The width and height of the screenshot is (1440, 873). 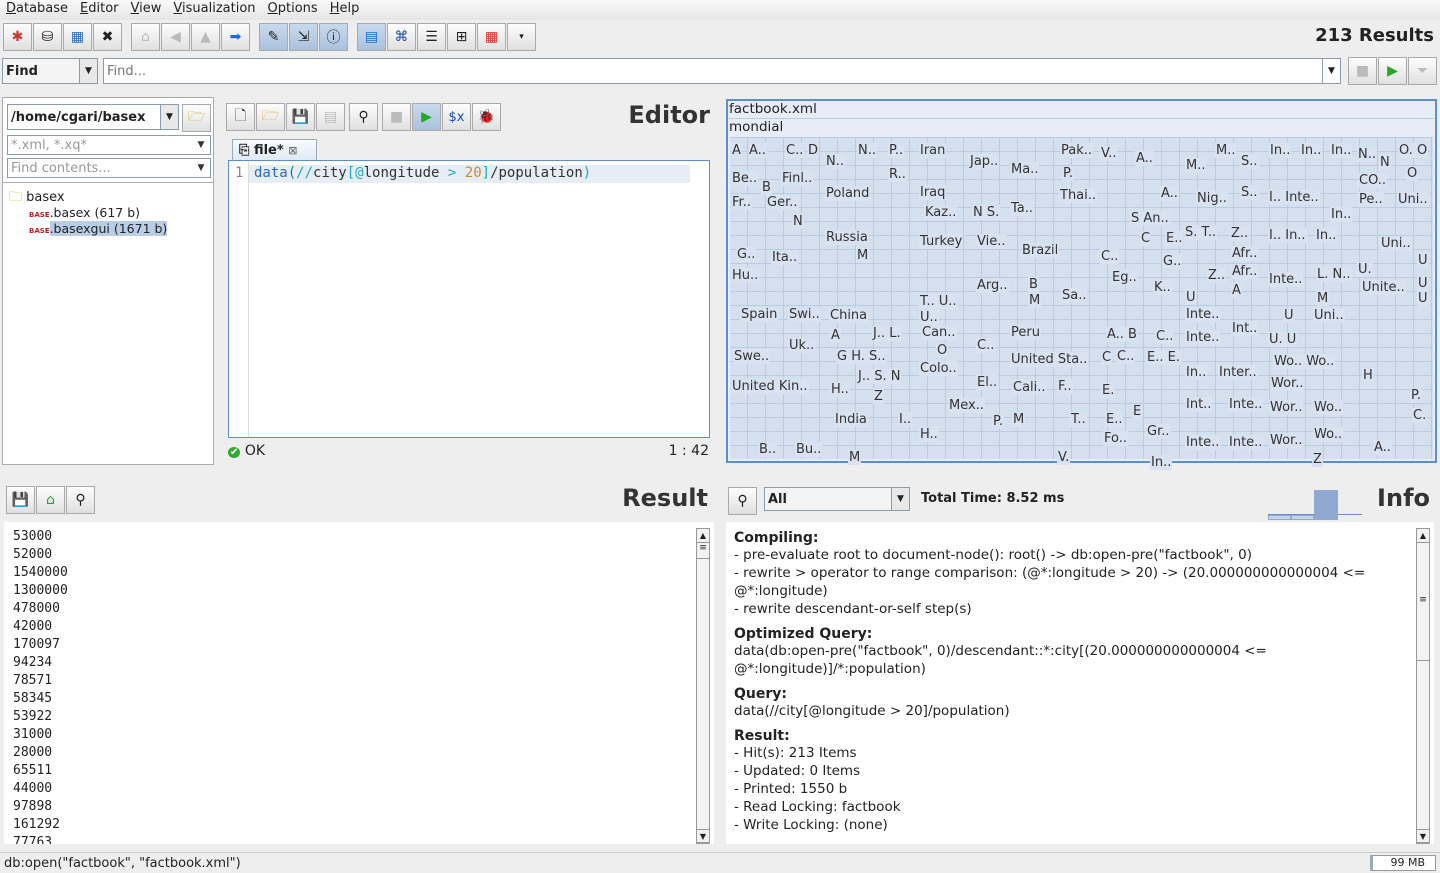 I want to click on map-node: Gr.., so click(x=1158, y=431).